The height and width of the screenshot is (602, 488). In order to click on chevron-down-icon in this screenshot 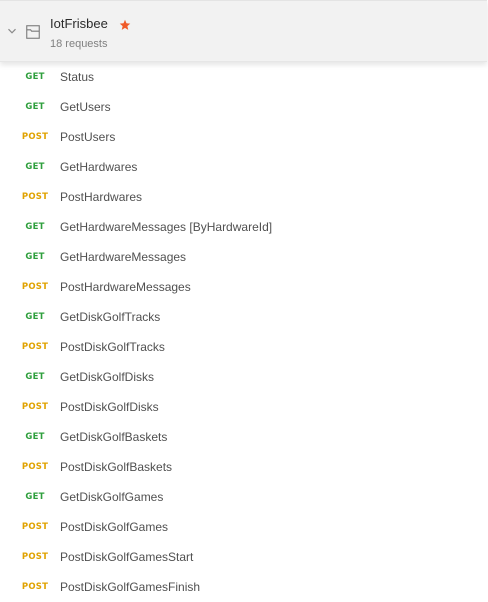, I will do `click(12, 31)`.